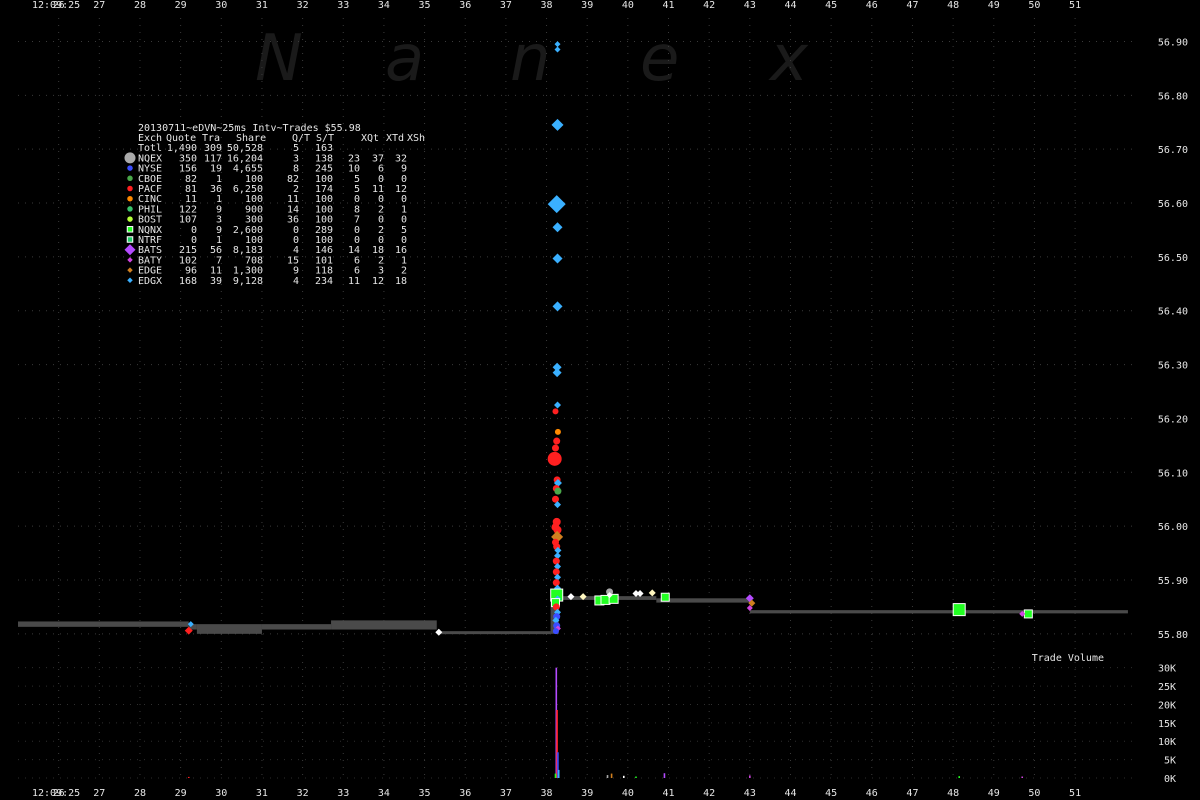 This screenshot has height=800, width=1200. What do you see at coordinates (416, 138) in the screenshot?
I see `legend-header-cell: XSh` at bounding box center [416, 138].